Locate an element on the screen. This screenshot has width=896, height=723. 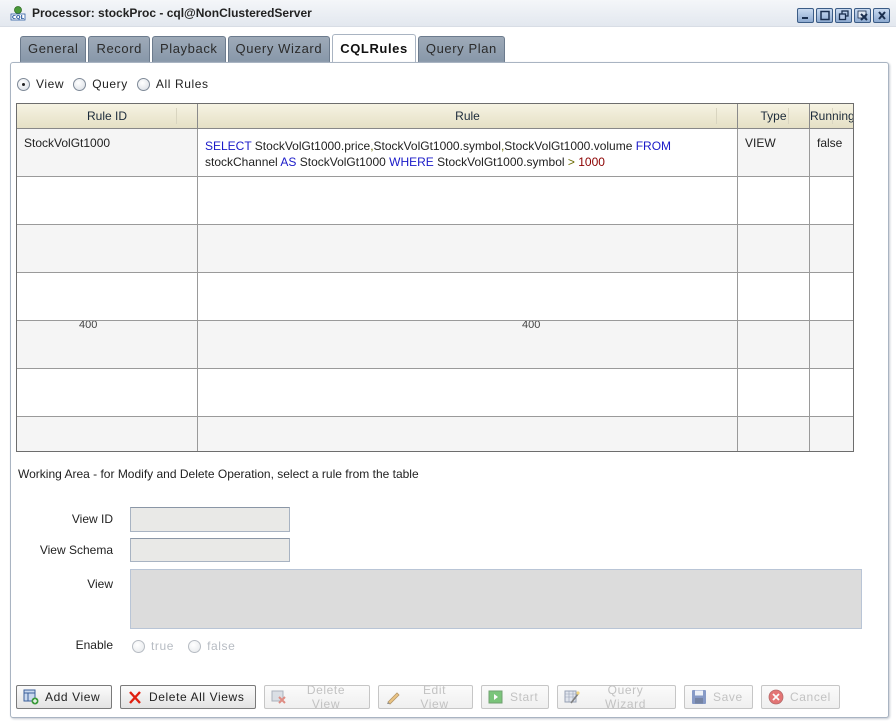
delete-view-icon is located at coordinates (279, 697).